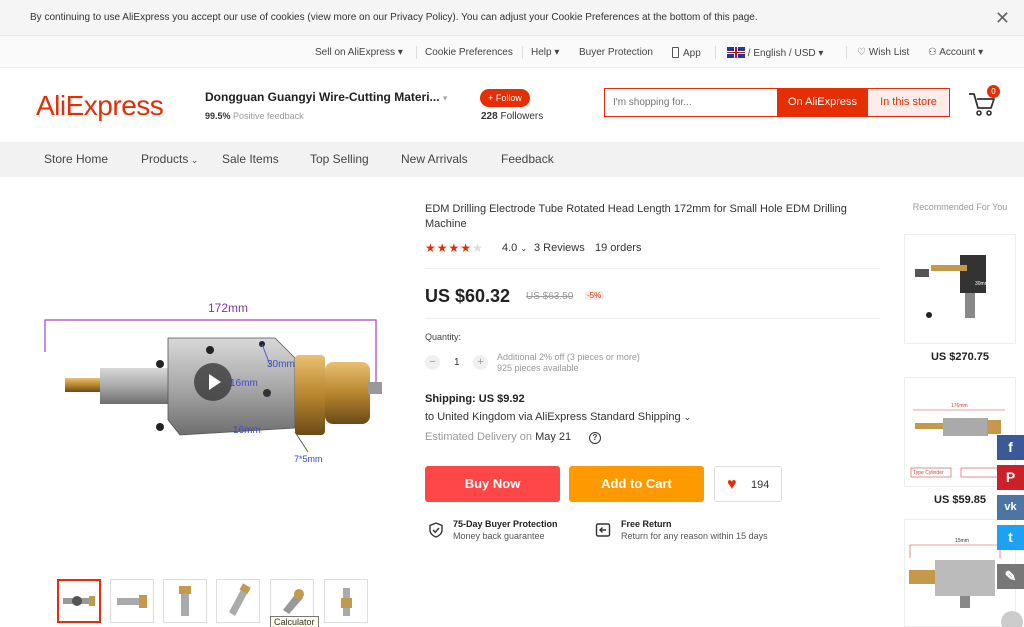 Image resolution: width=1024 pixels, height=627 pixels. What do you see at coordinates (468, 296) in the screenshot?
I see `product-price: US $60.32` at bounding box center [468, 296].